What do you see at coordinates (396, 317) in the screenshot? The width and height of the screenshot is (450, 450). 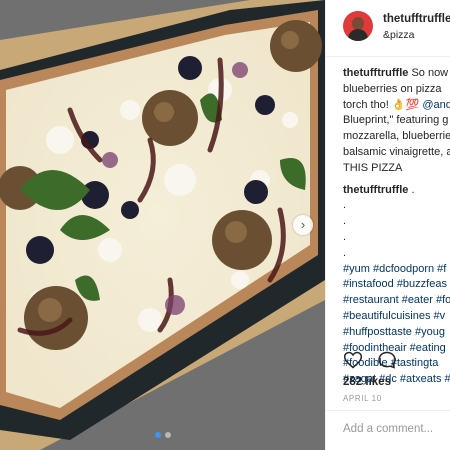 I see `hashtag-line-4: #beautifulcuisines #v` at bounding box center [396, 317].